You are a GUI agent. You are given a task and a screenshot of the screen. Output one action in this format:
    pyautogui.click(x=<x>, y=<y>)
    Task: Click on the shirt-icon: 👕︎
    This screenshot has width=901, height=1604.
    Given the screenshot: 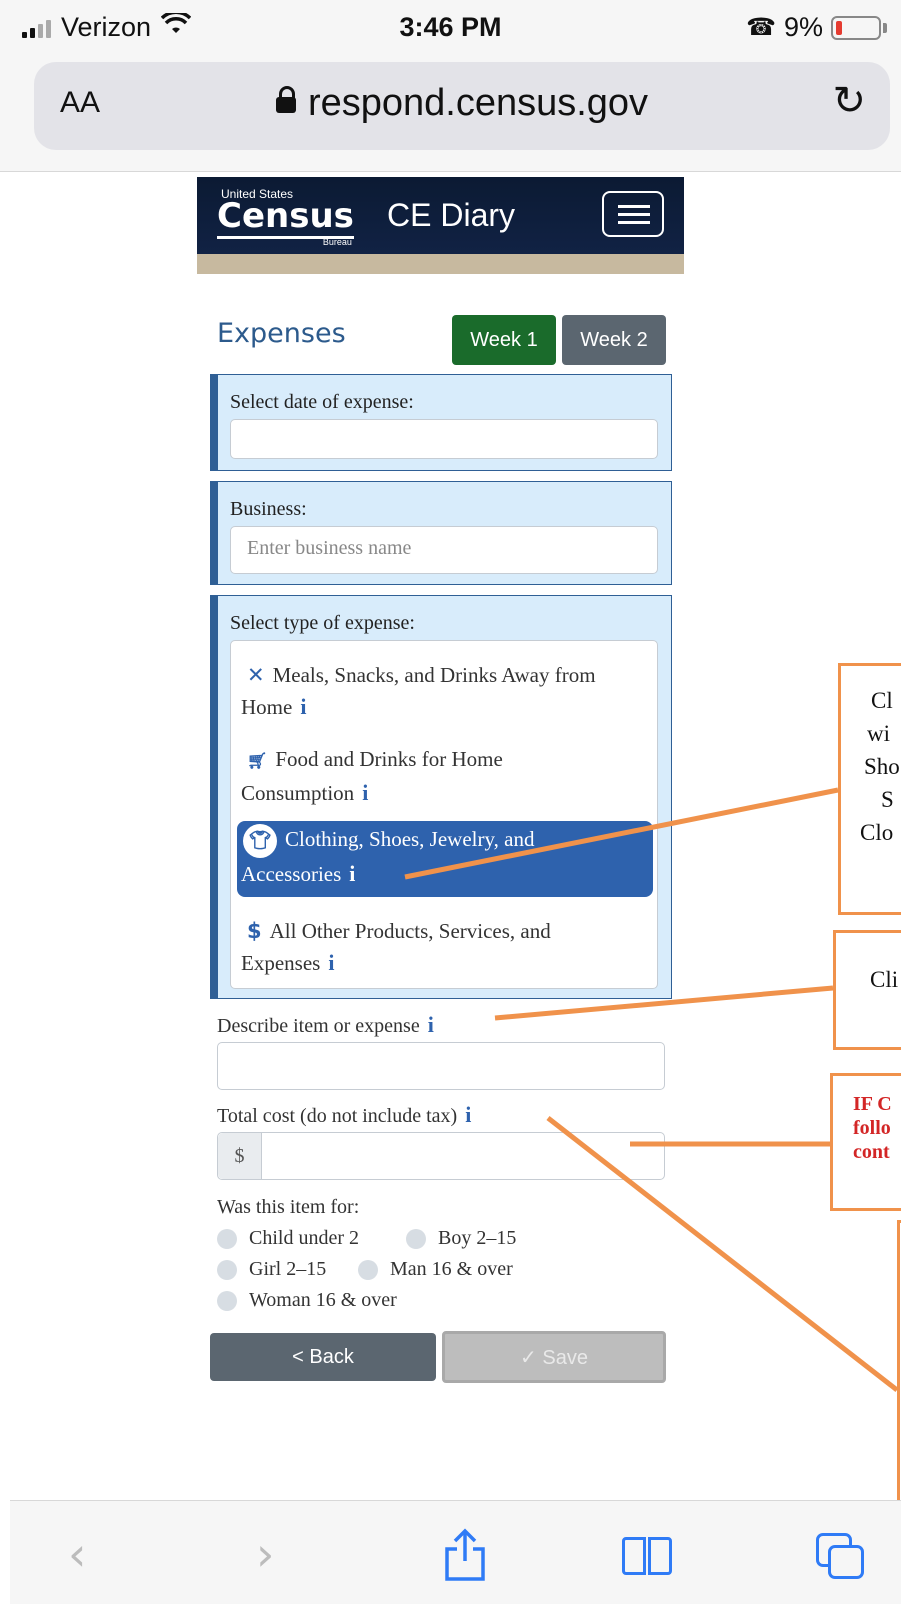 What is the action you would take?
    pyautogui.click(x=260, y=841)
    